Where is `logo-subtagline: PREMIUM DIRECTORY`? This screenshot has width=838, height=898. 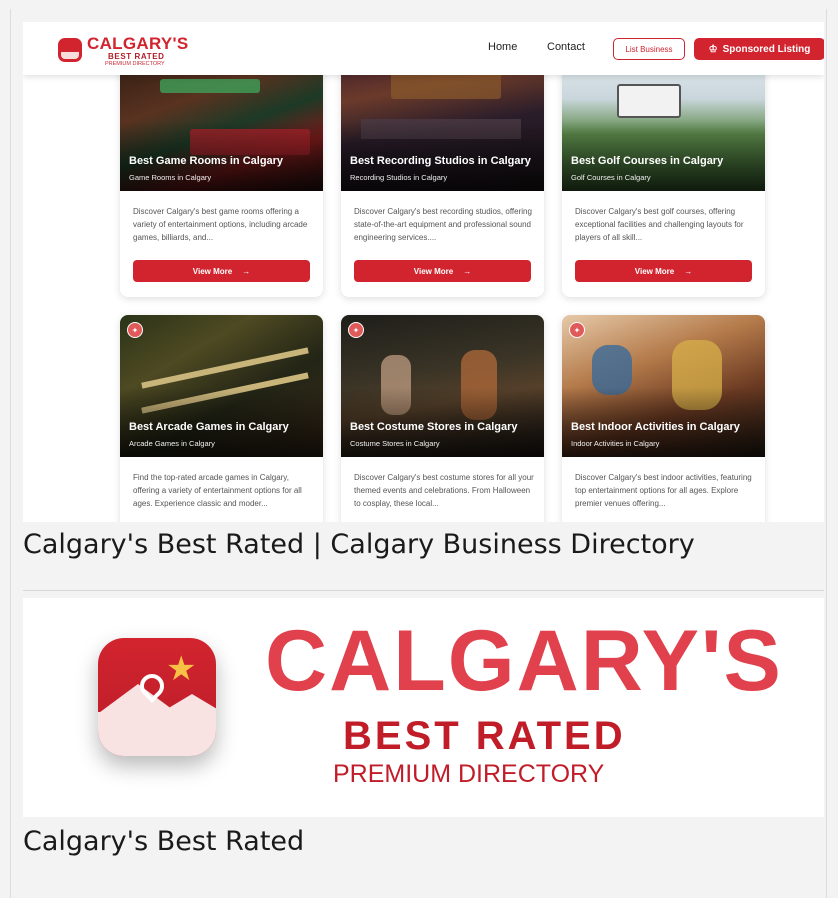
logo-subtagline: PREMIUM DIRECTORY is located at coordinates (135, 64).